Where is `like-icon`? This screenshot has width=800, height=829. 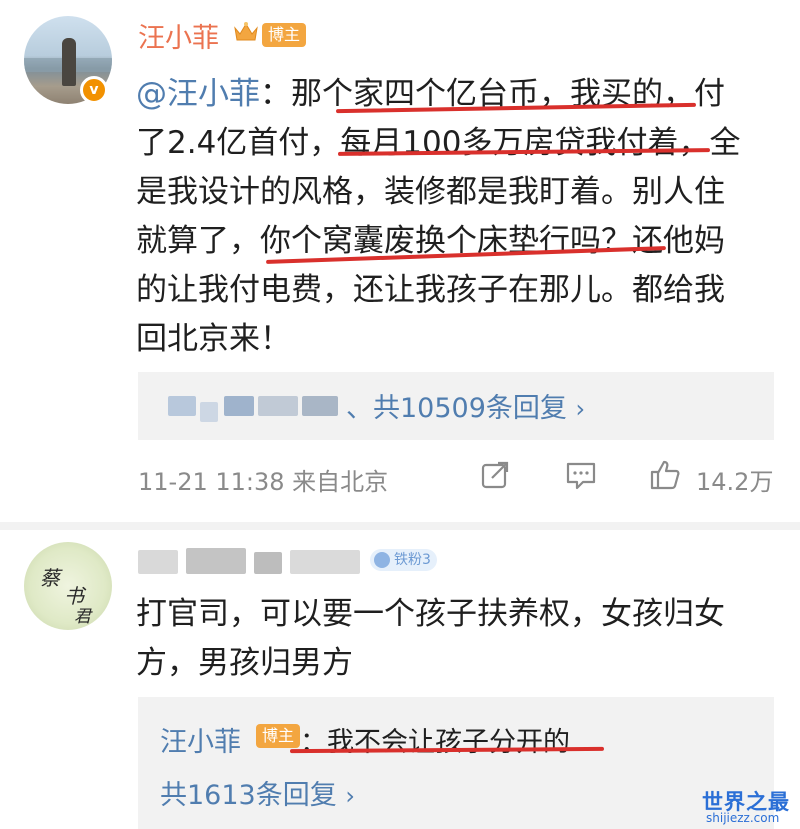 like-icon is located at coordinates (665, 475).